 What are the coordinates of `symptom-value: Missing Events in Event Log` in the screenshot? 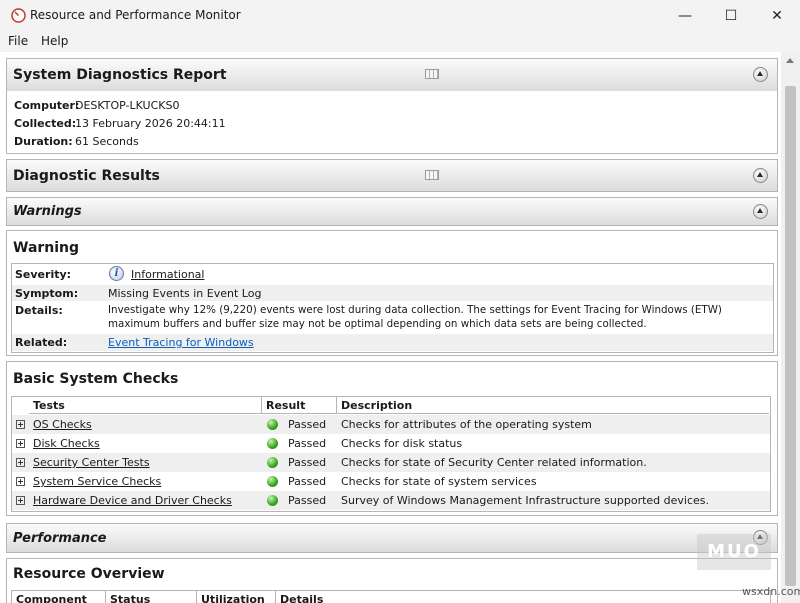 It's located at (185, 293).